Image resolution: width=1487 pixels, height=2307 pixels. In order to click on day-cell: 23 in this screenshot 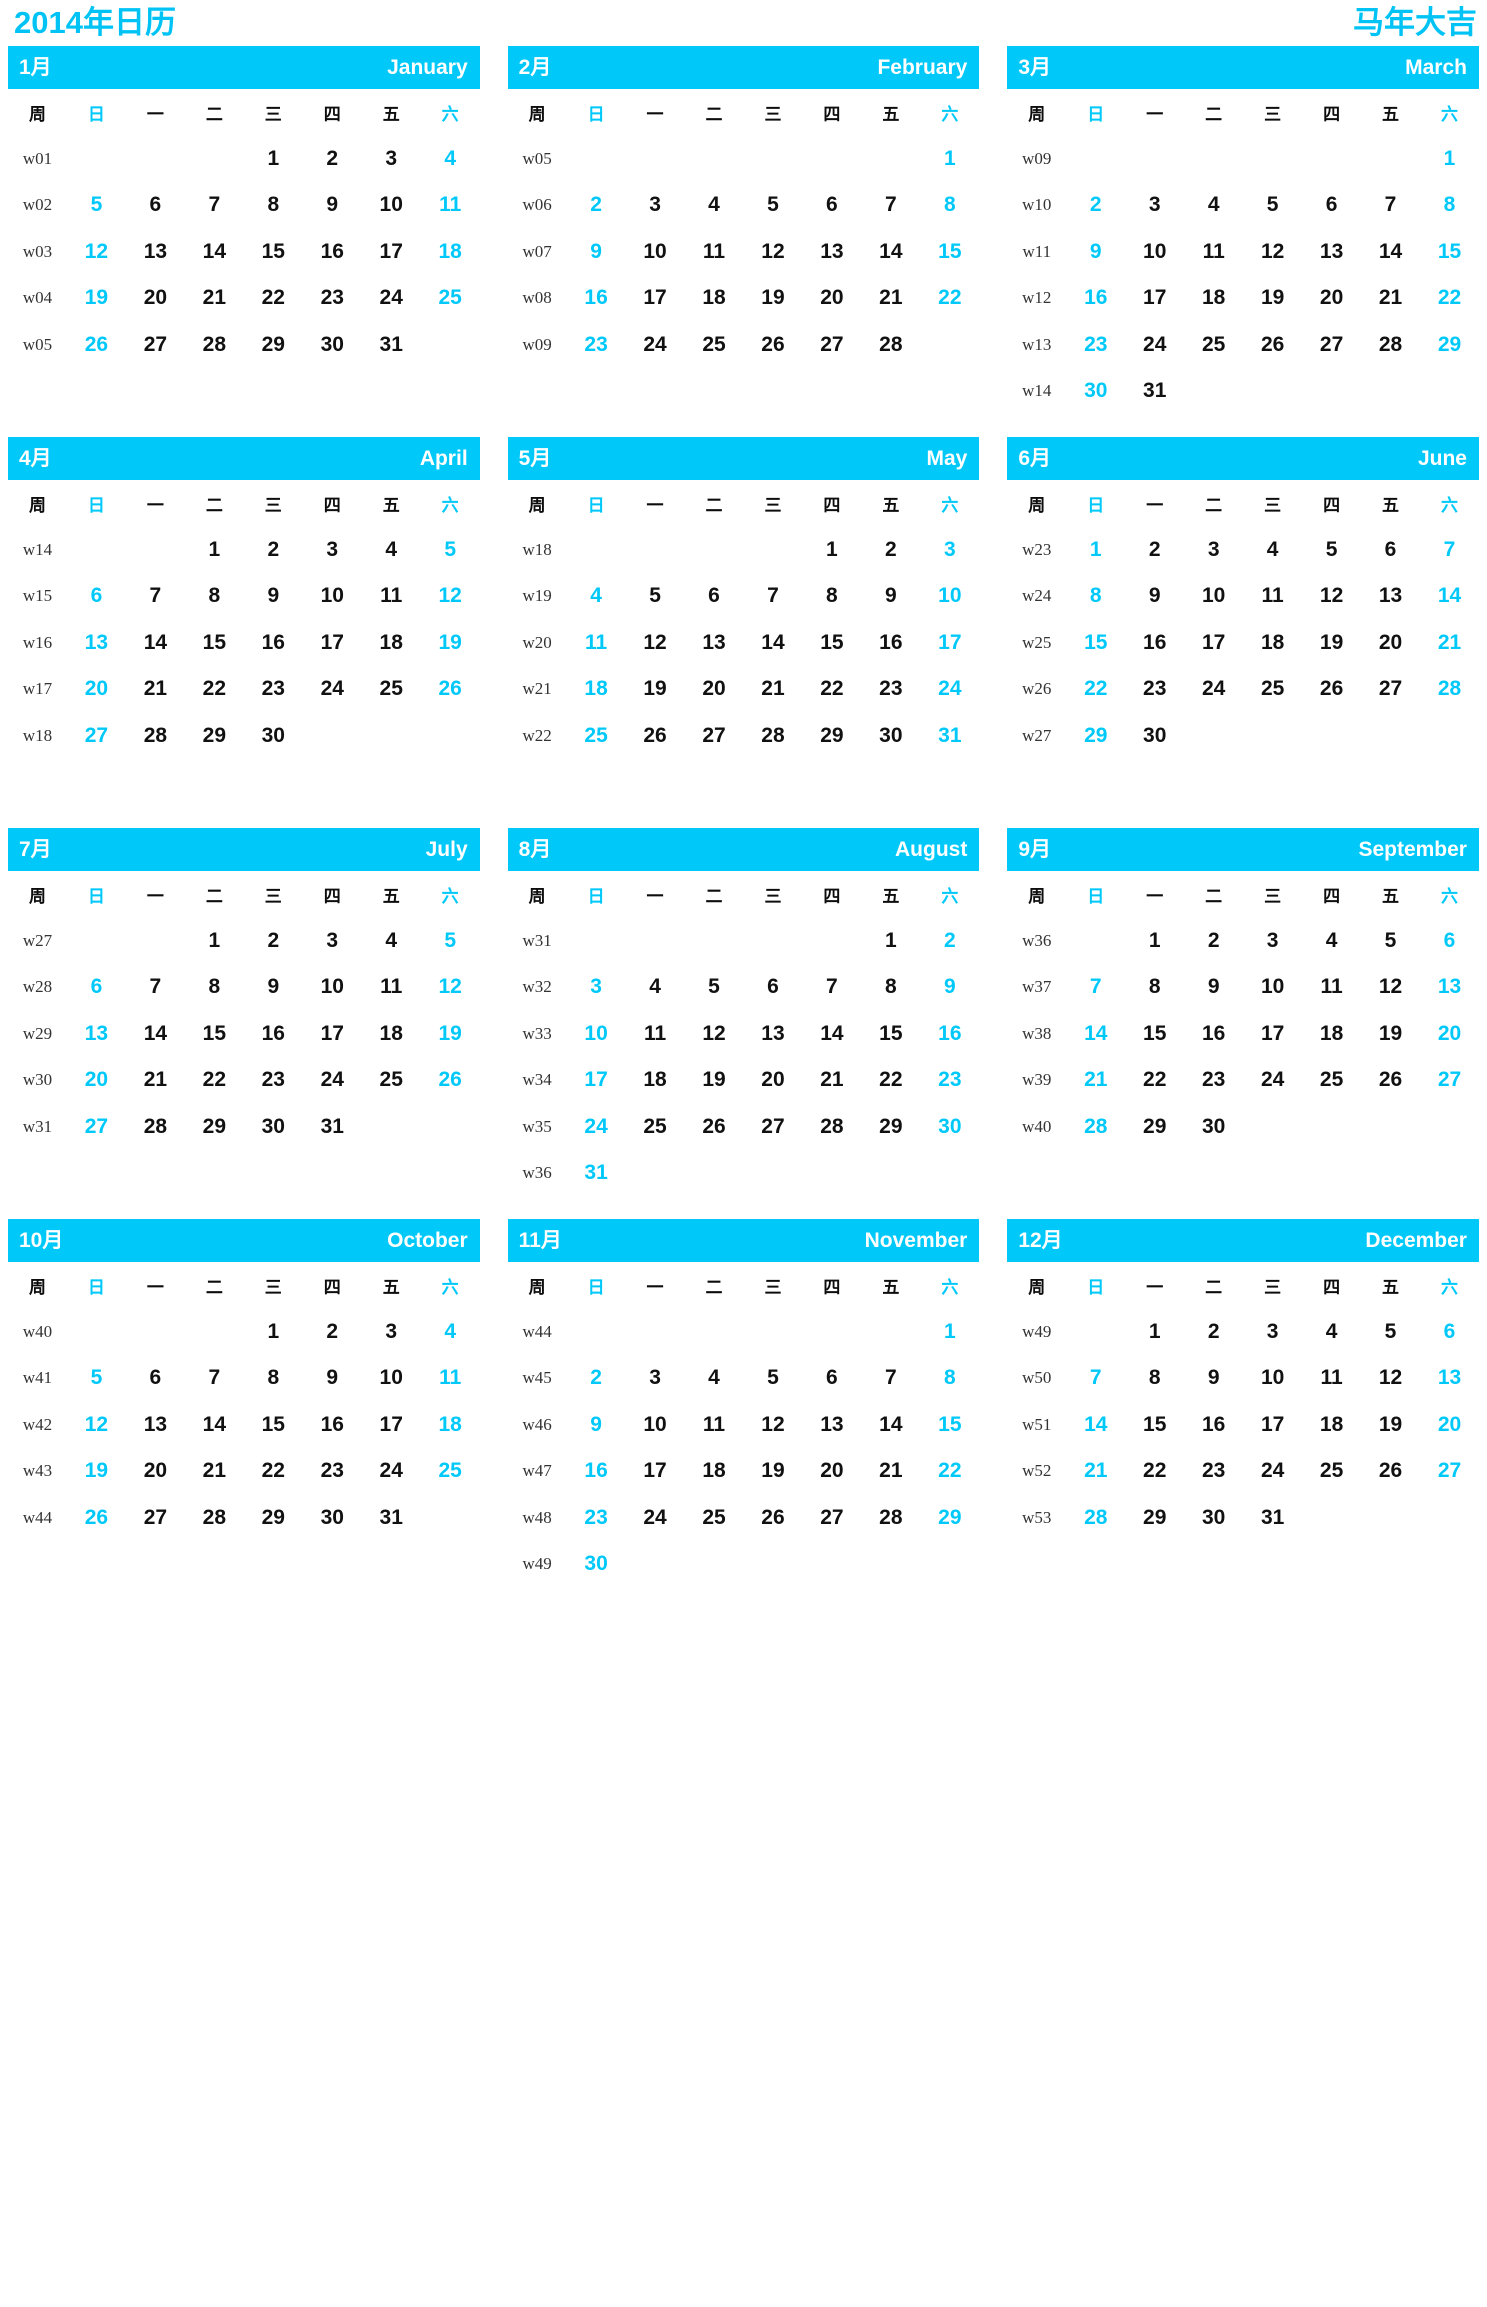, I will do `click(596, 1518)`.